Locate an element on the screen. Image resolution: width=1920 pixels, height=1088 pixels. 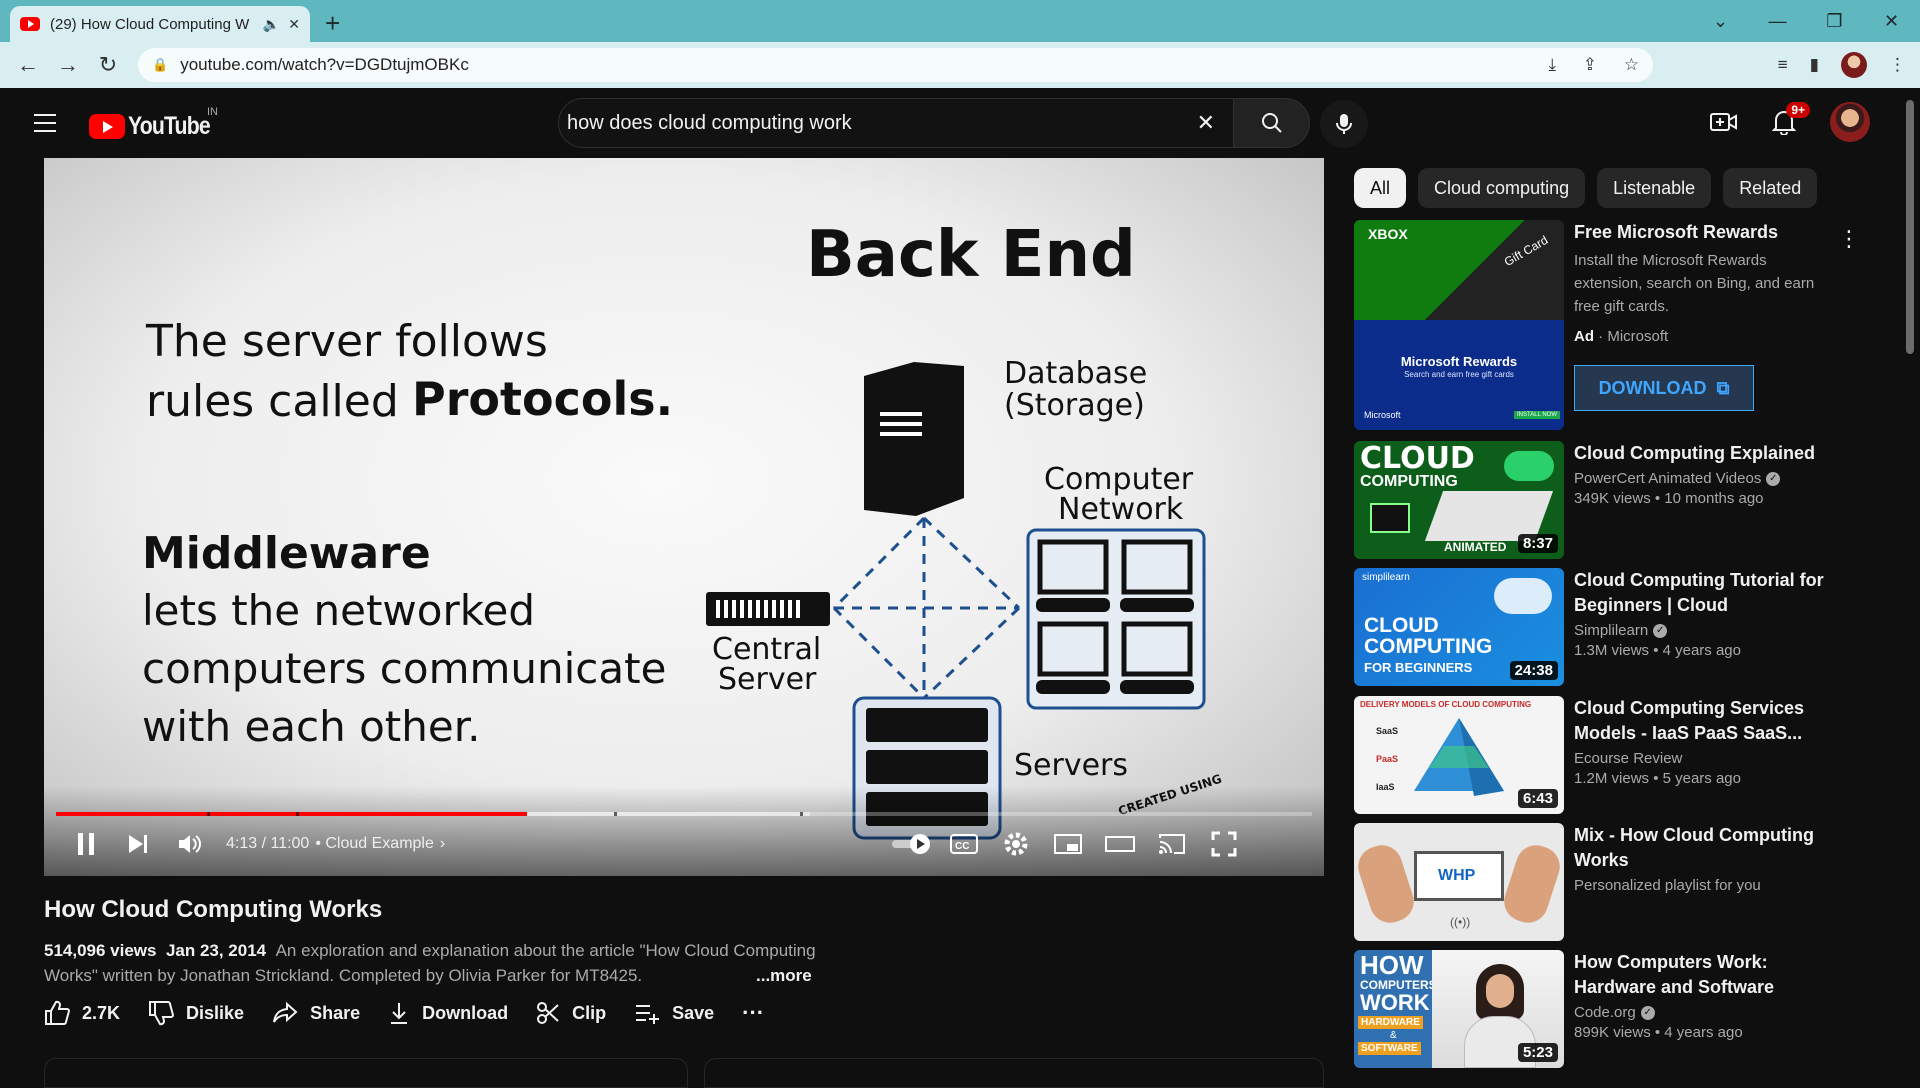
progress-bar is located at coordinates (684, 814).